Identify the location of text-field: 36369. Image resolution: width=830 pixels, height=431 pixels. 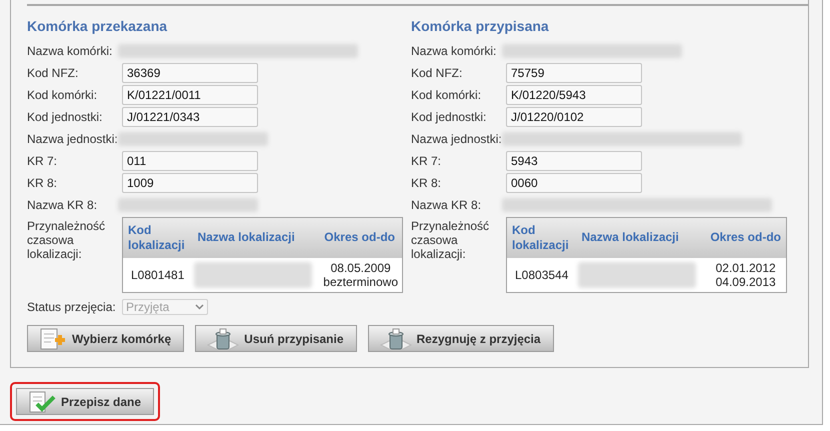
(190, 73).